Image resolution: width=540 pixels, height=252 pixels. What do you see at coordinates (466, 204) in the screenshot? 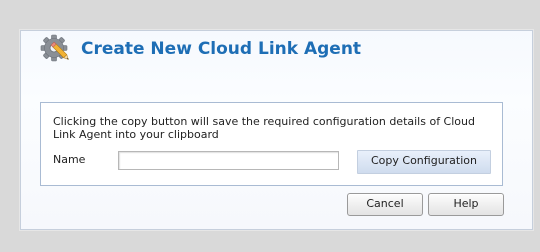
I see `help-button: Help` at bounding box center [466, 204].